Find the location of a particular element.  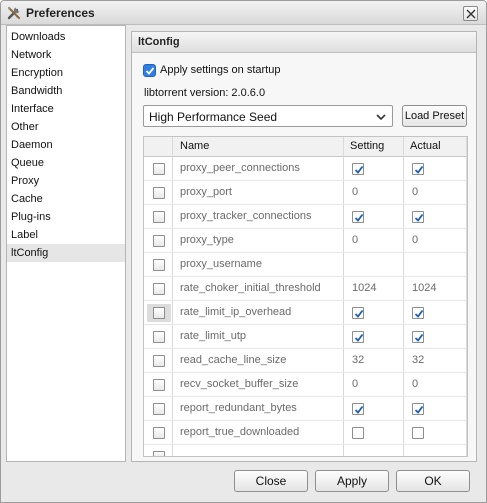

column-header-actual: Actual is located at coordinates (425, 146).